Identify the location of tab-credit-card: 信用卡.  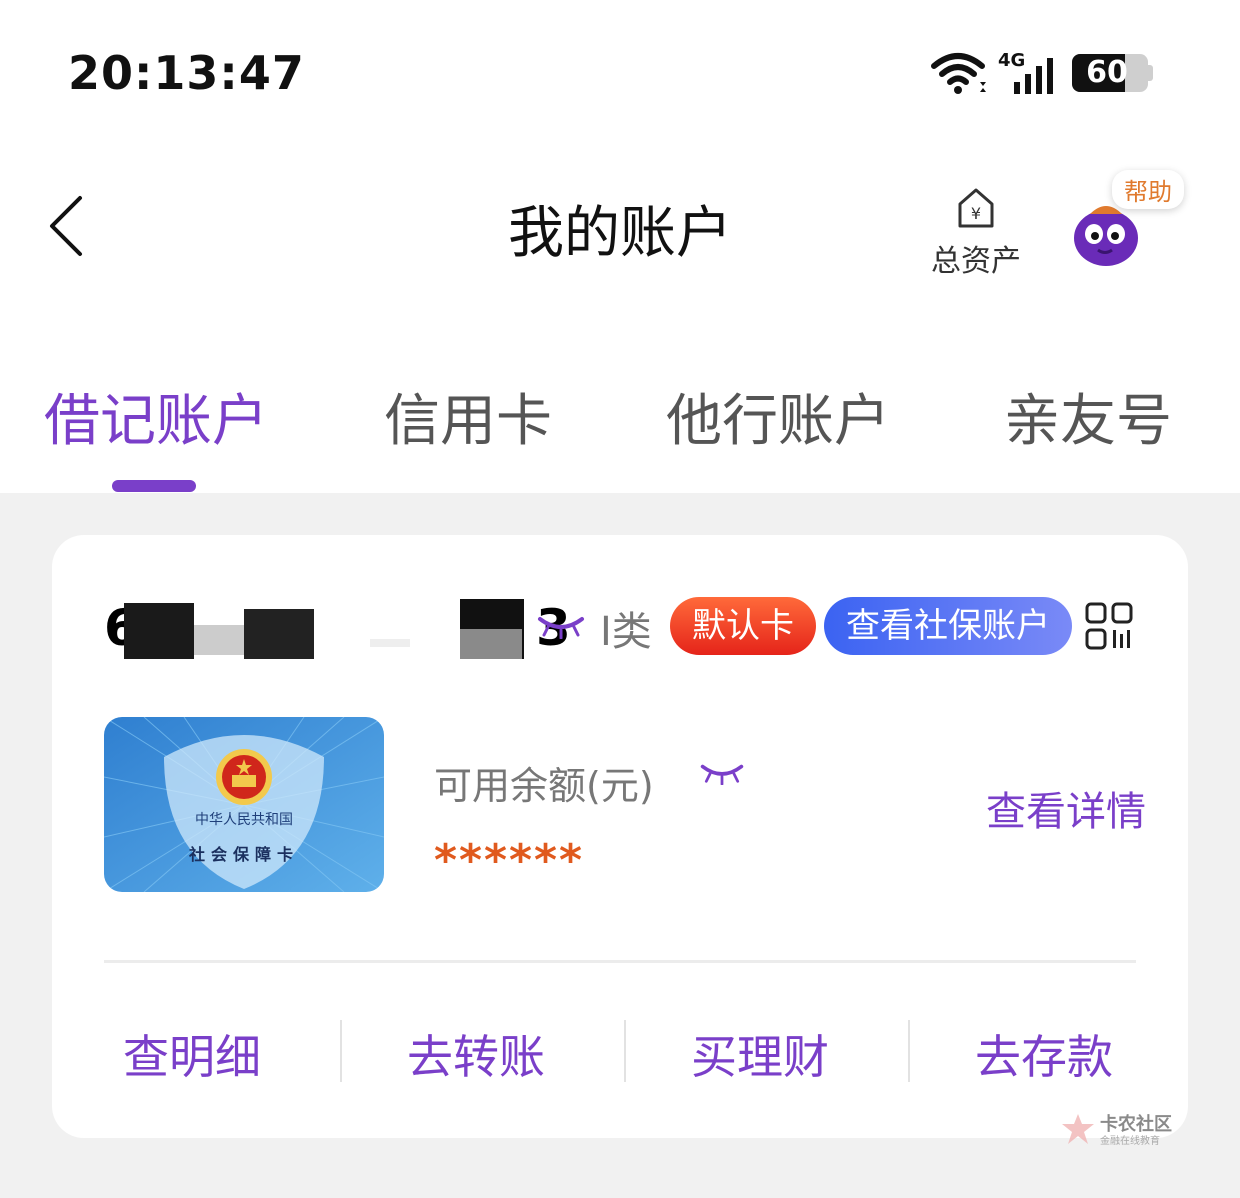
(468, 416).